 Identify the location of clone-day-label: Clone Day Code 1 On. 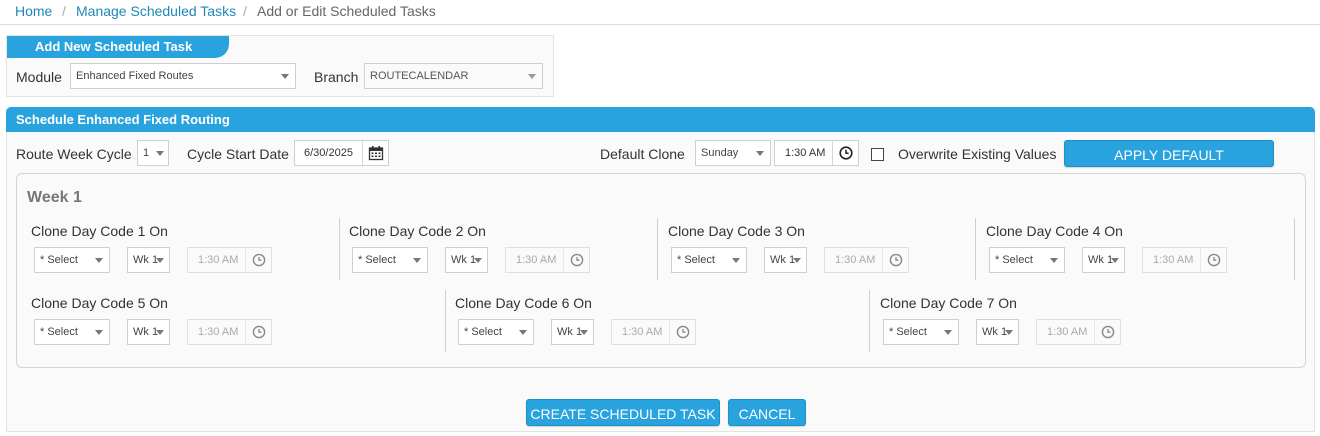
(99, 231).